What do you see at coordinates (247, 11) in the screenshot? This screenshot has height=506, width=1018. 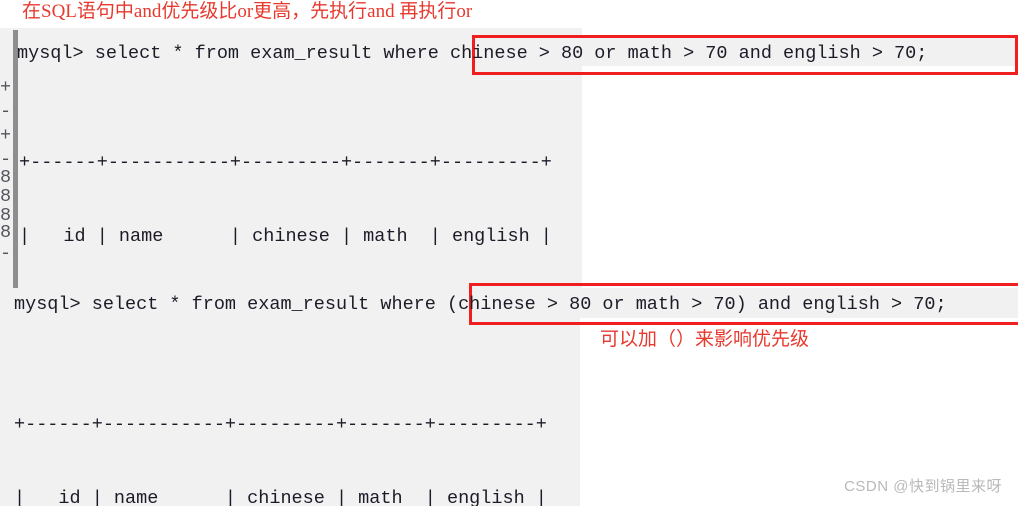 I see `annotation-operator-precedence-note: 在SQL语句中and优先级比or更高，先执行and 再执行or` at bounding box center [247, 11].